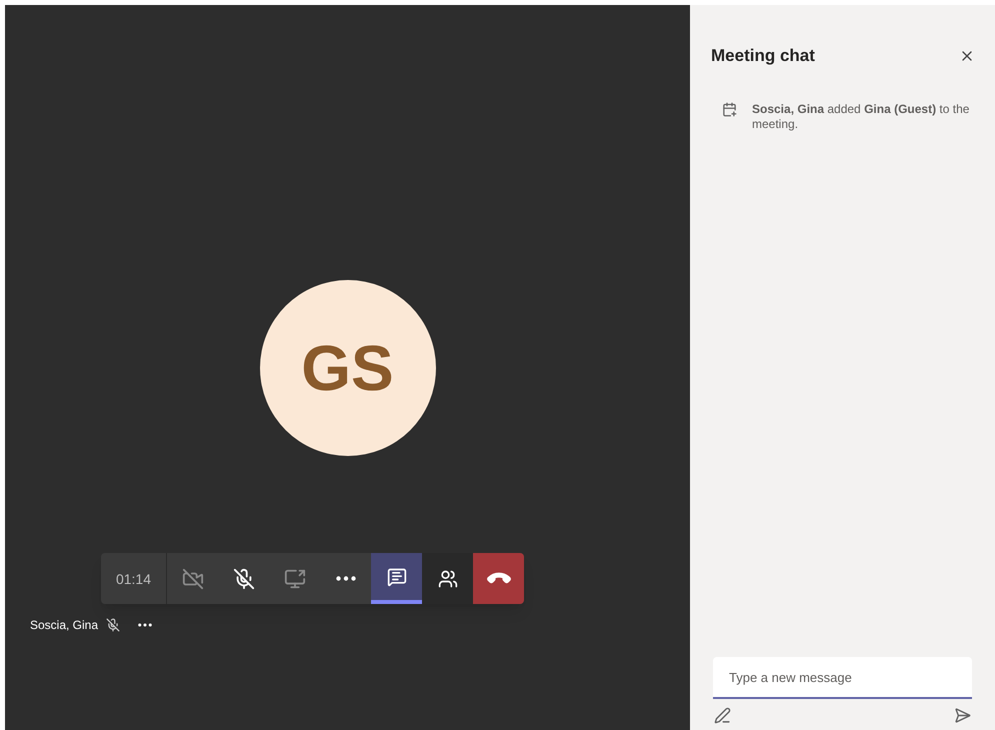 The width and height of the screenshot is (995, 730). I want to click on camera-off-icon, so click(193, 579).